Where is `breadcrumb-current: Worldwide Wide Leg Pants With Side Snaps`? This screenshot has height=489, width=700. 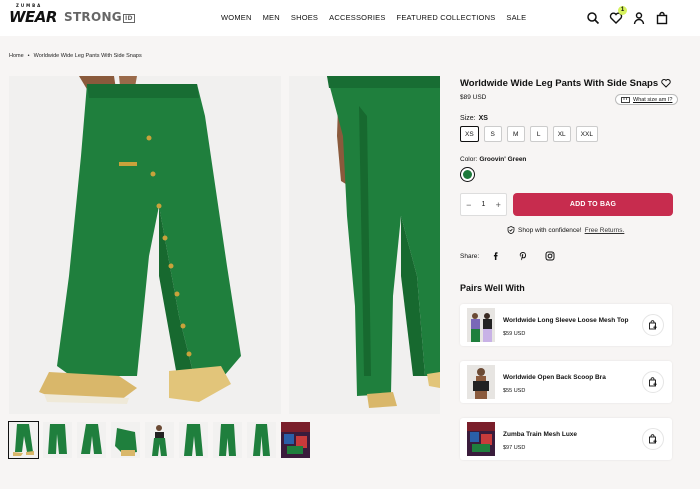
breadcrumb-current: Worldwide Wide Leg Pants With Side Snaps is located at coordinates (87, 56).